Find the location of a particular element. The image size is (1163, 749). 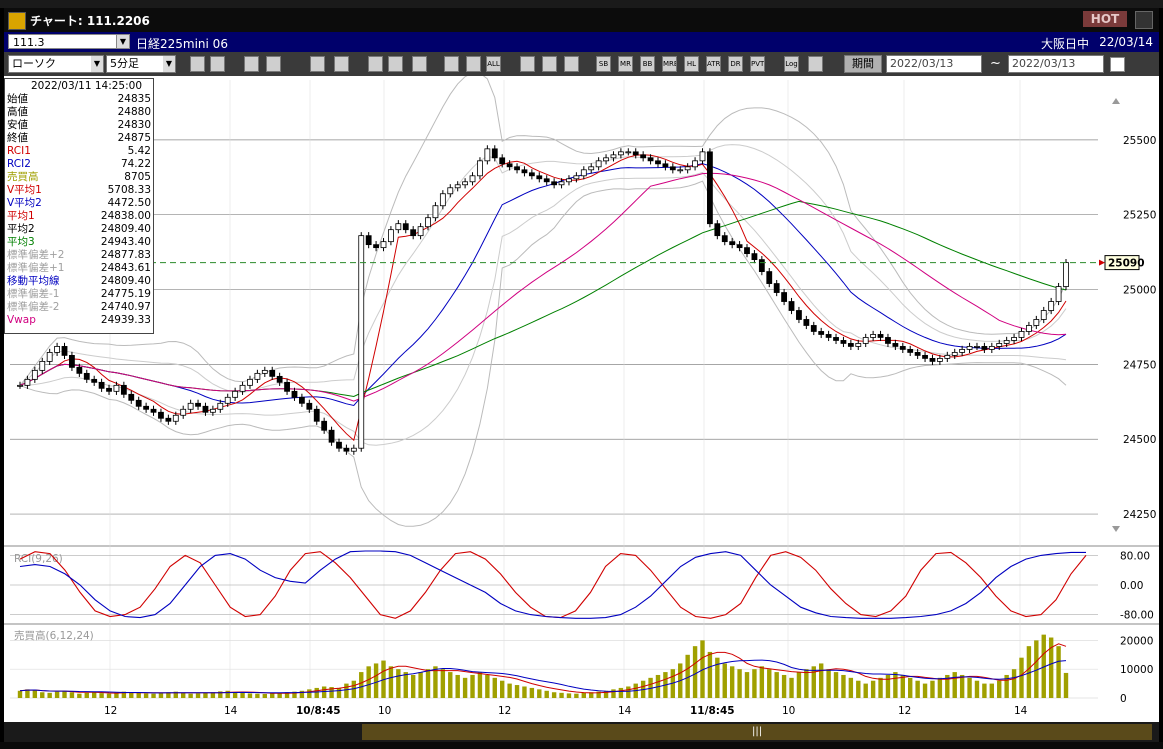

x-tick-label: 14 is located at coordinates (231, 711).